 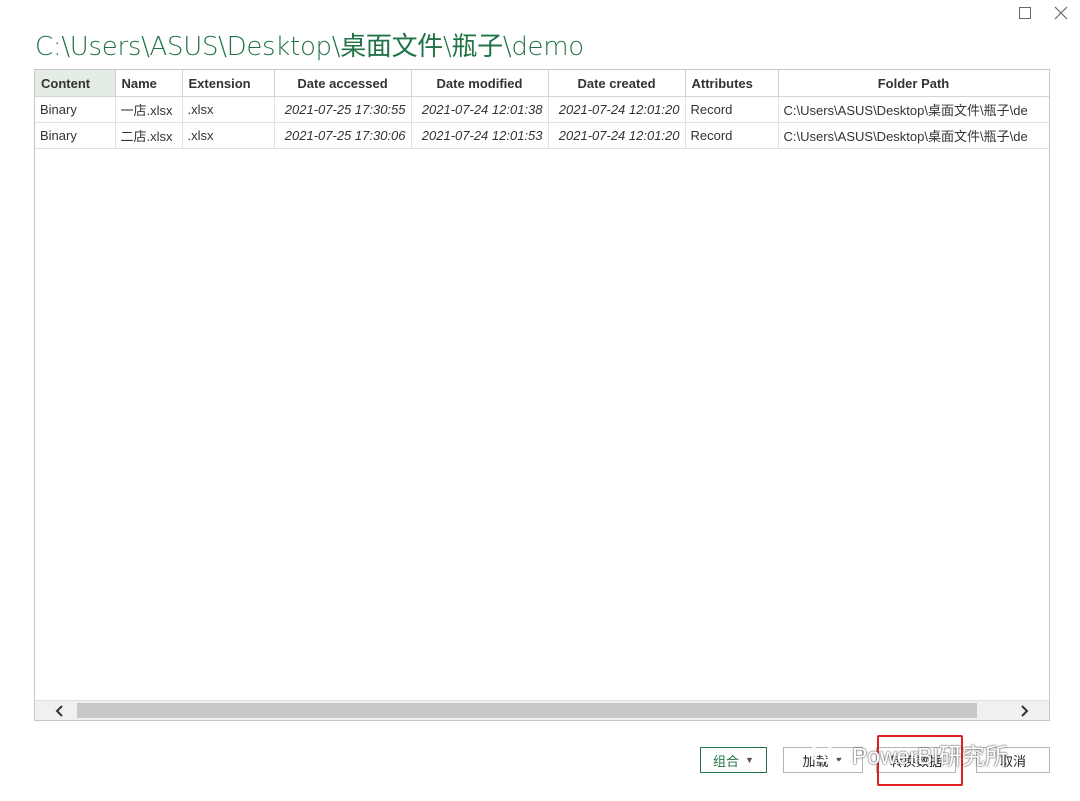 What do you see at coordinates (343, 83) in the screenshot?
I see `column-header-date-accessed: Date accessed` at bounding box center [343, 83].